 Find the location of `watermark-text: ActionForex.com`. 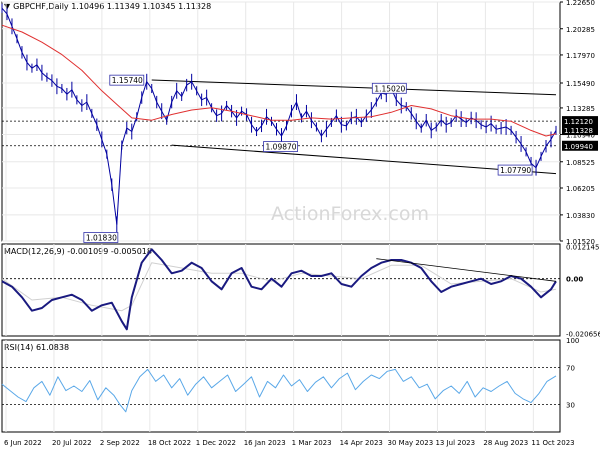

watermark-text: ActionForex.com is located at coordinates (350, 214).